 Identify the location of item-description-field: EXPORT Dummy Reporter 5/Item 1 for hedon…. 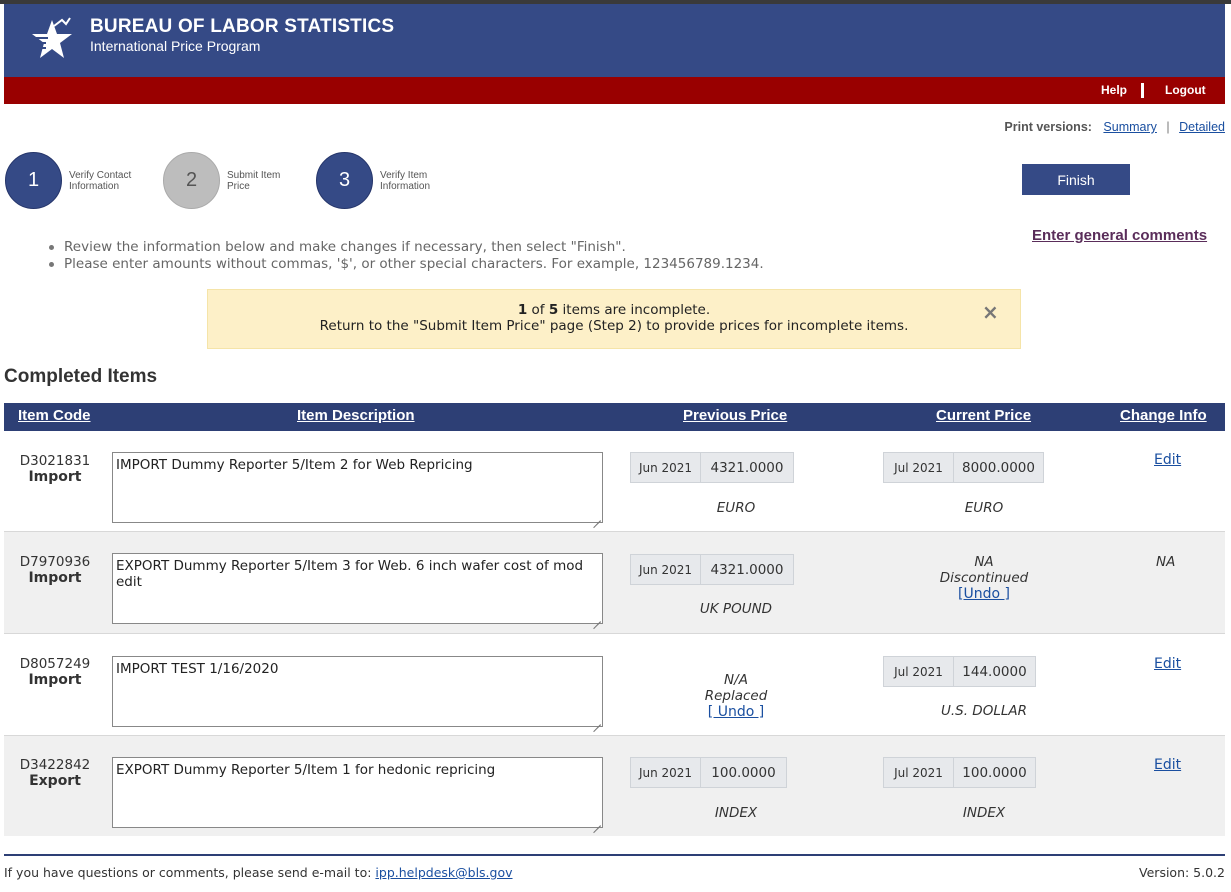
(357, 792).